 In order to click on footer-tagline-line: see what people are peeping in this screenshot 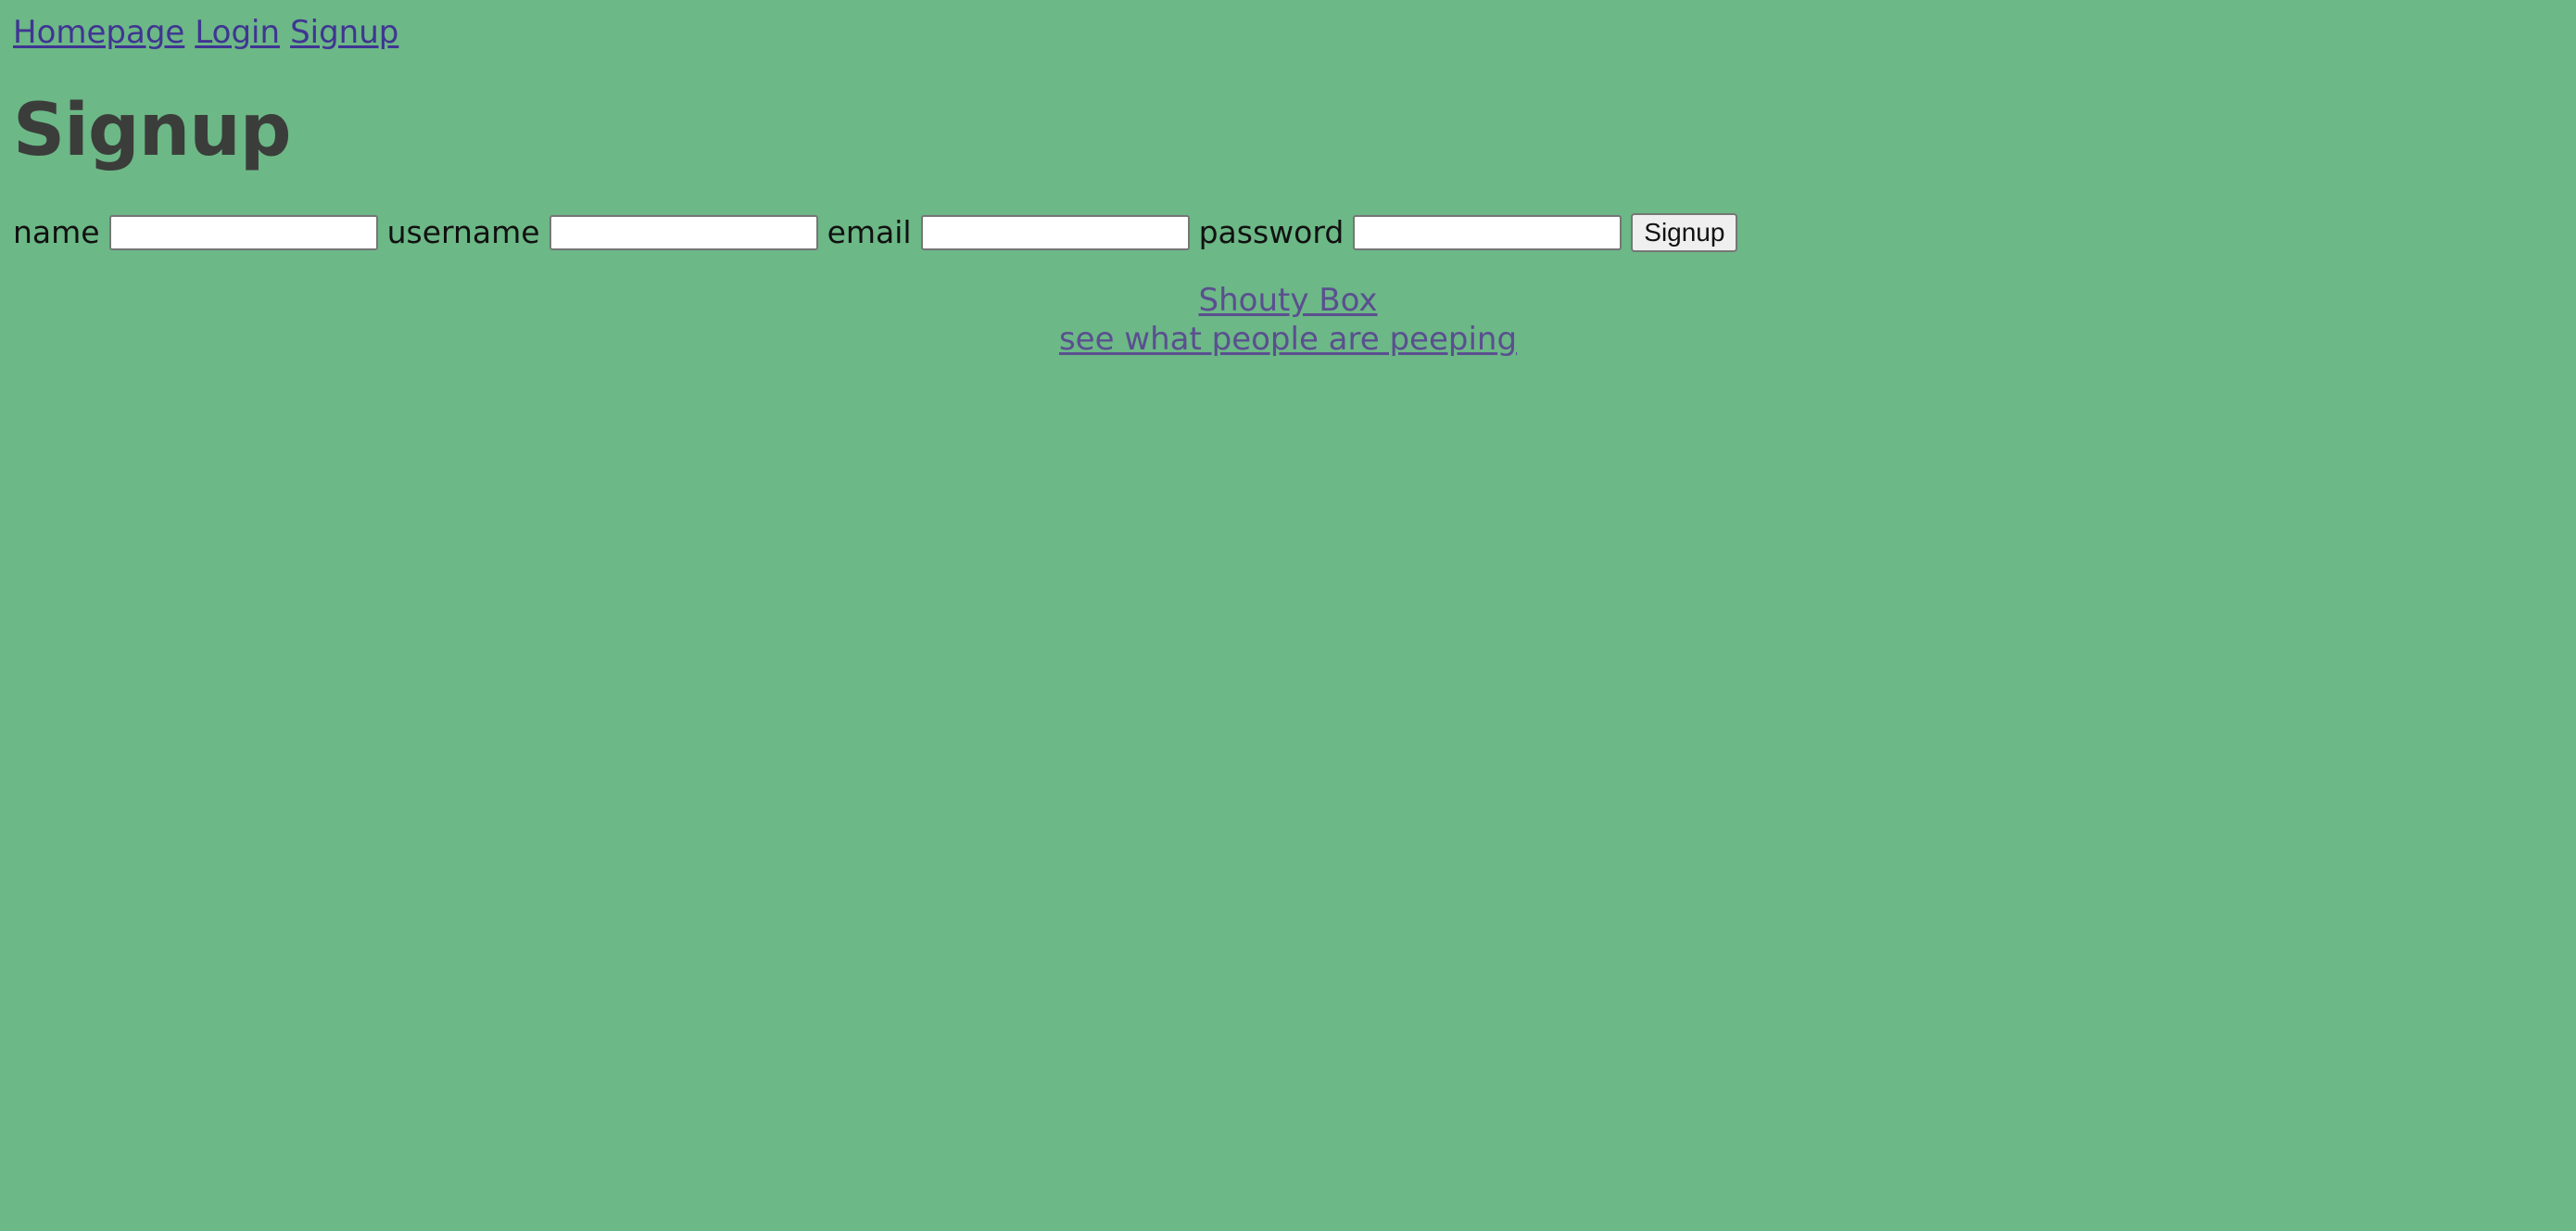, I will do `click(1288, 339)`.